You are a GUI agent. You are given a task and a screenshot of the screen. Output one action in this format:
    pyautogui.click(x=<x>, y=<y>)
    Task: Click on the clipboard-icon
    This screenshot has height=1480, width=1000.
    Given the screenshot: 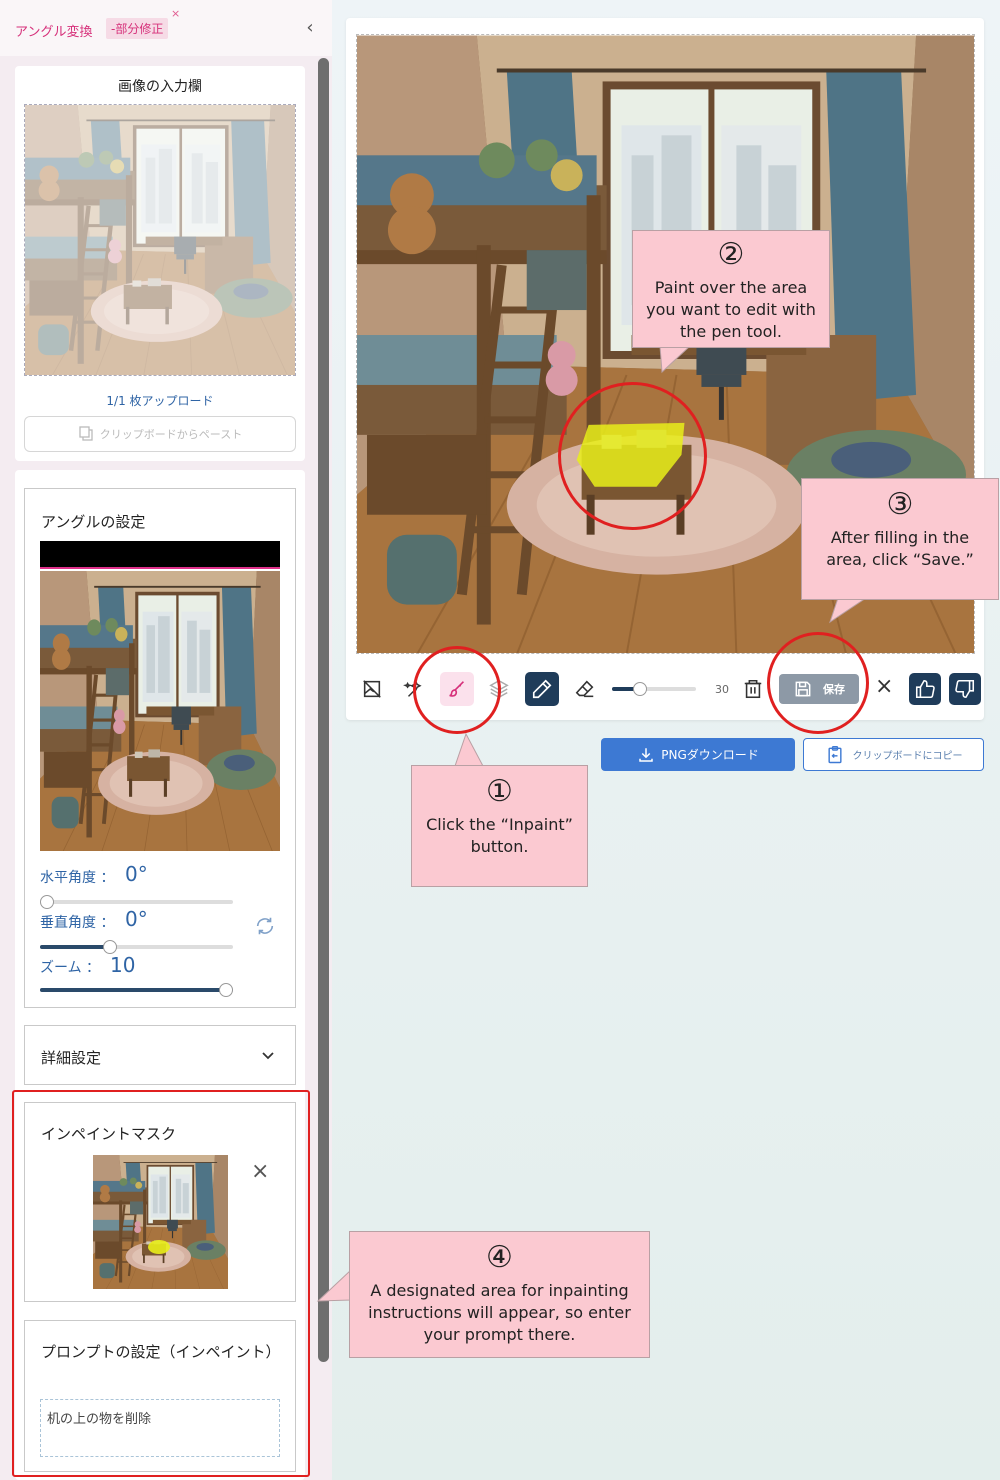 What is the action you would take?
    pyautogui.click(x=86, y=433)
    